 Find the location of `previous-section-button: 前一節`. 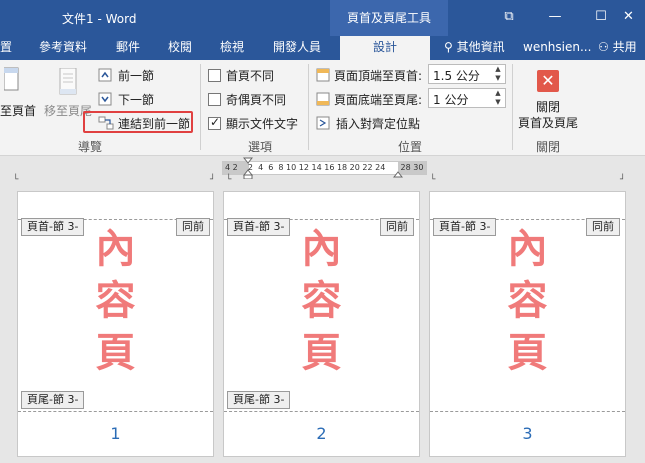

previous-section-button: 前一節 is located at coordinates (133, 75).